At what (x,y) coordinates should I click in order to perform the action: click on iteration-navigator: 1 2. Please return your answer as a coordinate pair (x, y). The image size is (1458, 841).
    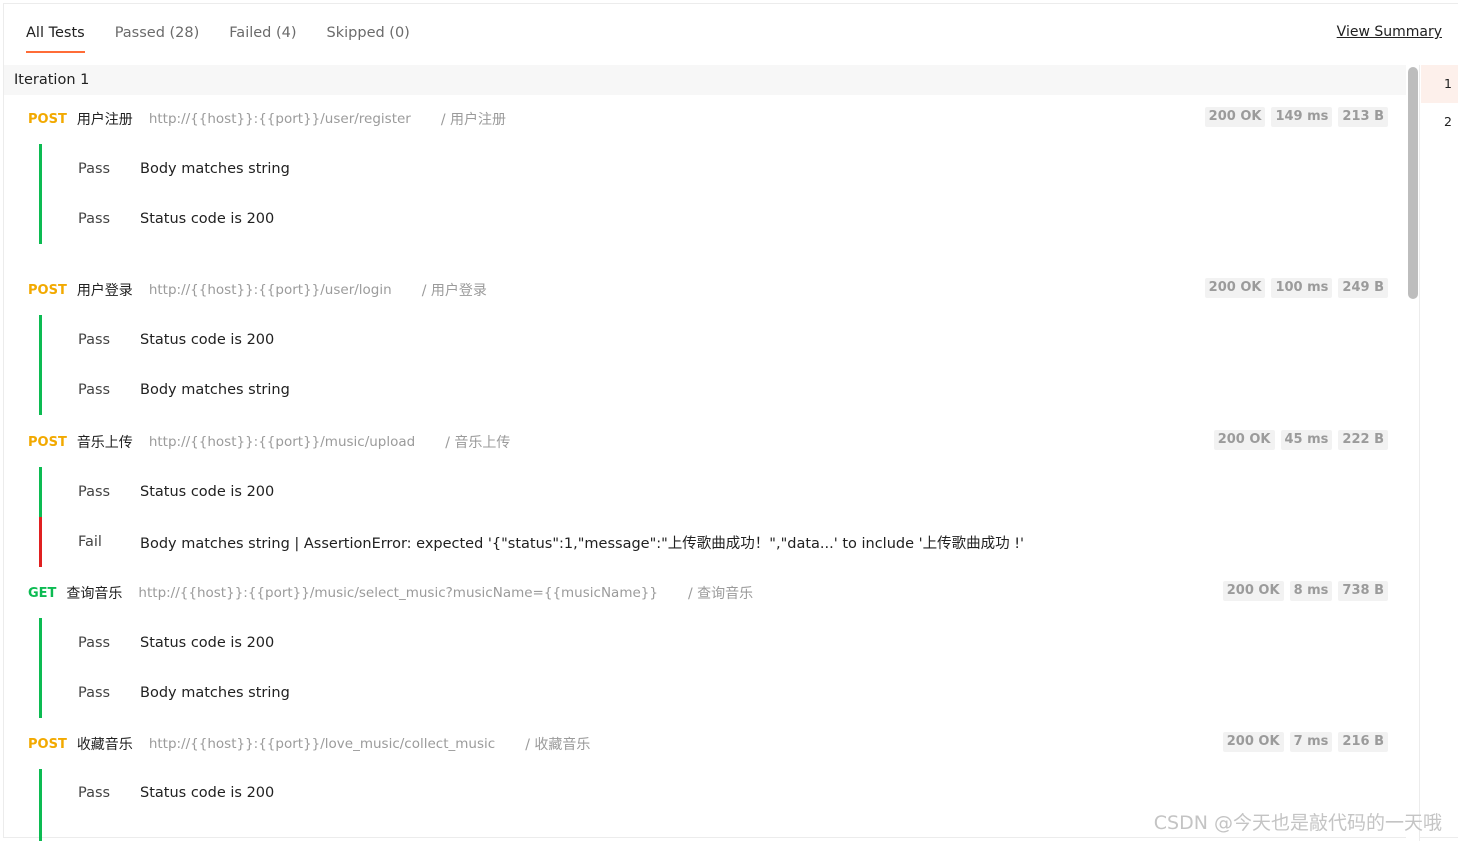
    Looking at the image, I should click on (1439, 103).